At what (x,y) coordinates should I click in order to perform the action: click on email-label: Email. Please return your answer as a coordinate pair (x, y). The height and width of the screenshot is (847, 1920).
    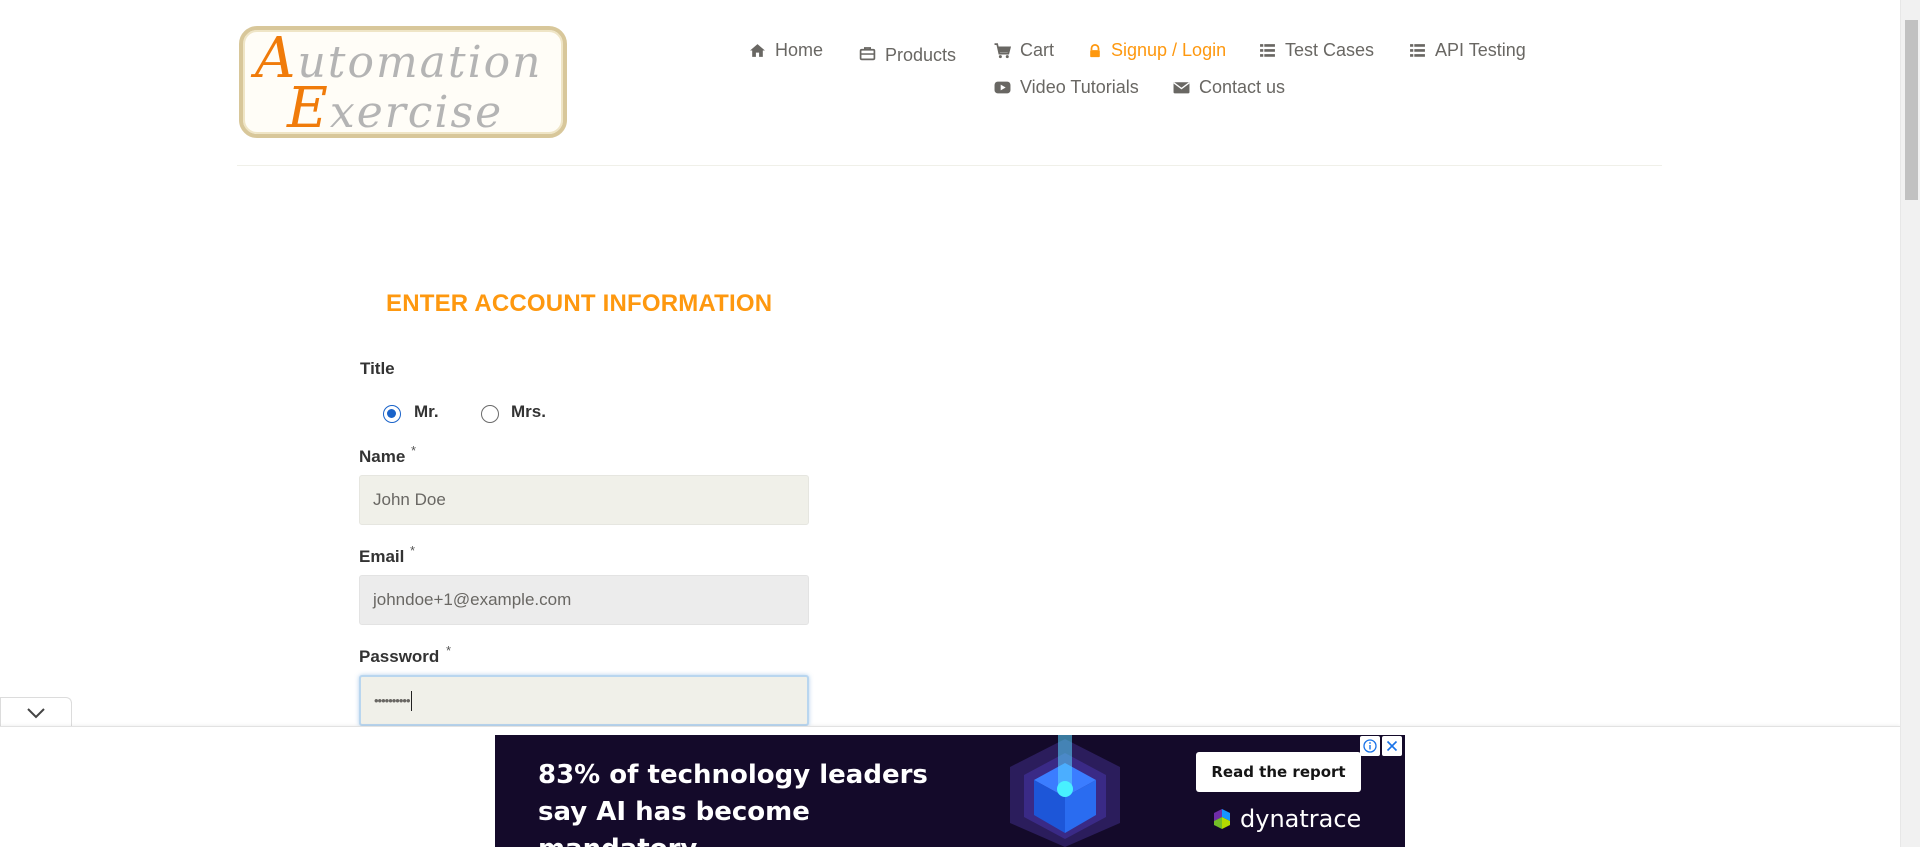
    Looking at the image, I should click on (382, 556).